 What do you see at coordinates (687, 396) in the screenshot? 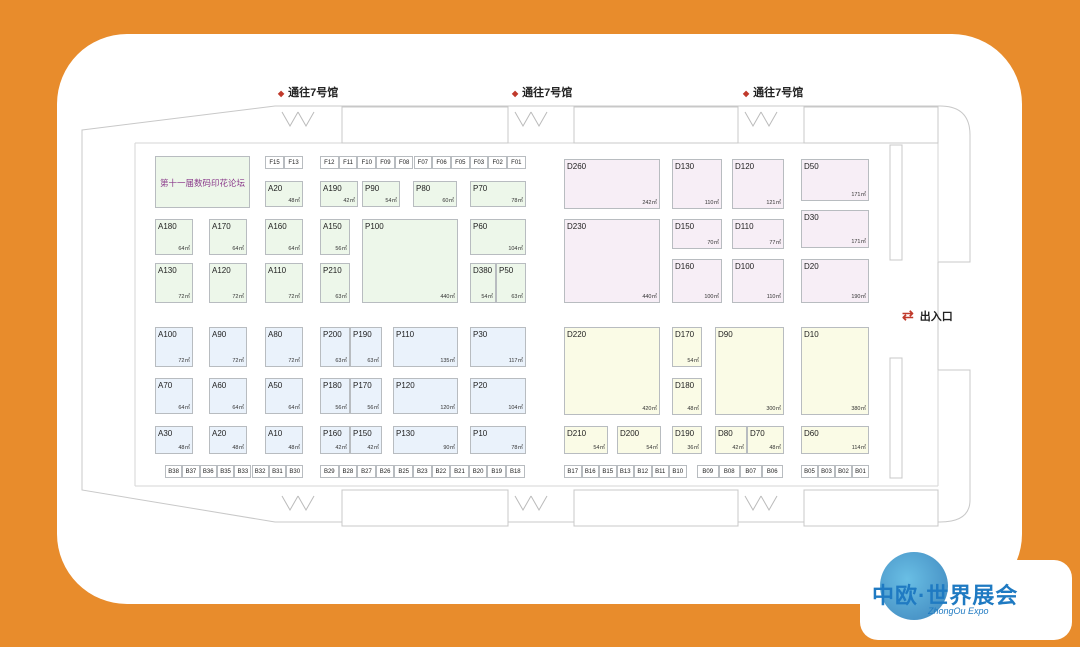
I see `booth-d180: D180 48㎡` at bounding box center [687, 396].